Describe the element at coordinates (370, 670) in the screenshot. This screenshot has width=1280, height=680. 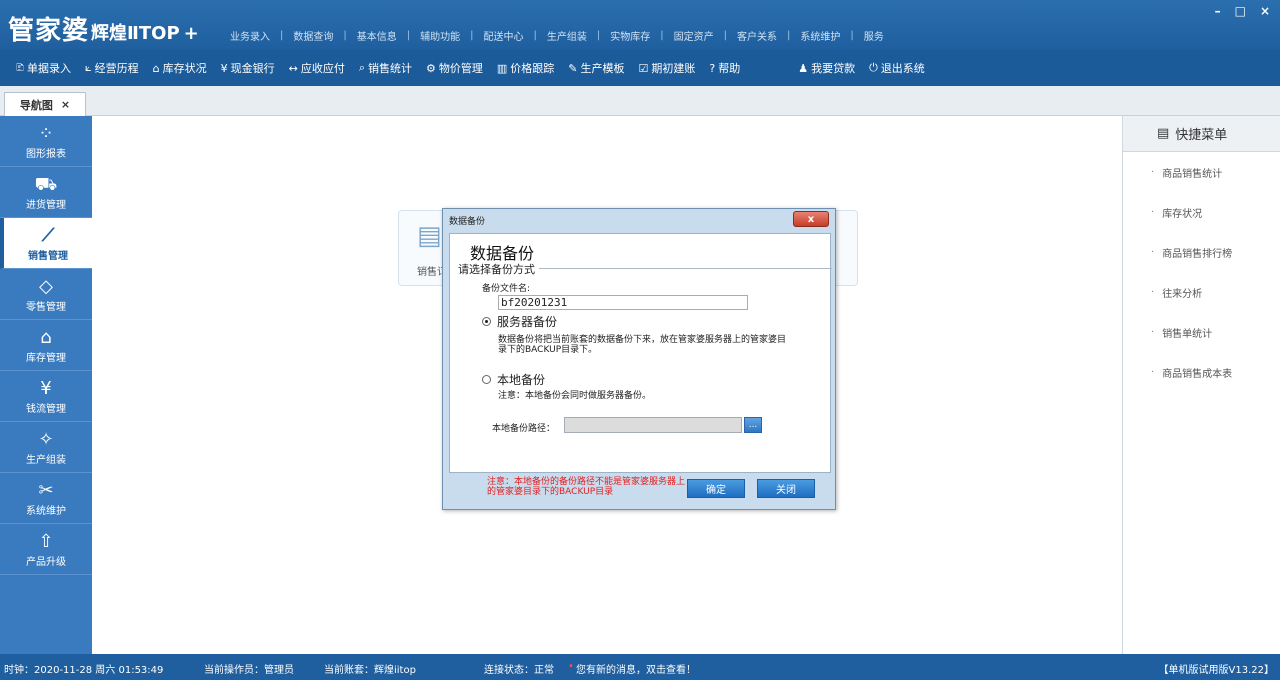
I see `status-account: 当前账套：辉煌iitop` at that location.